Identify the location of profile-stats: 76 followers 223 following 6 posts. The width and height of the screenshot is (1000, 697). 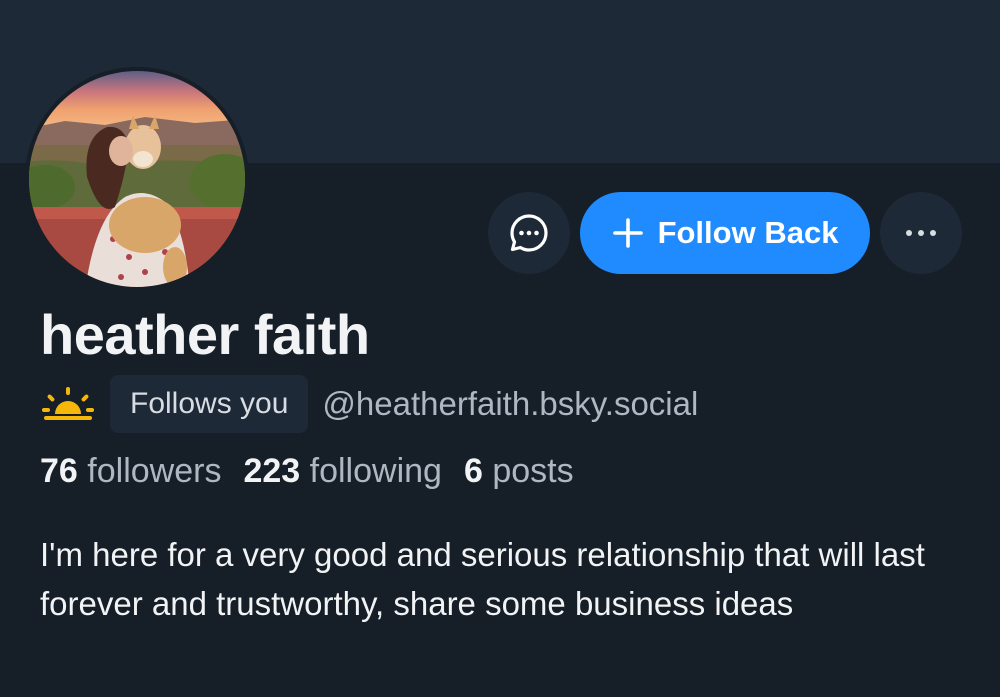
(307, 471).